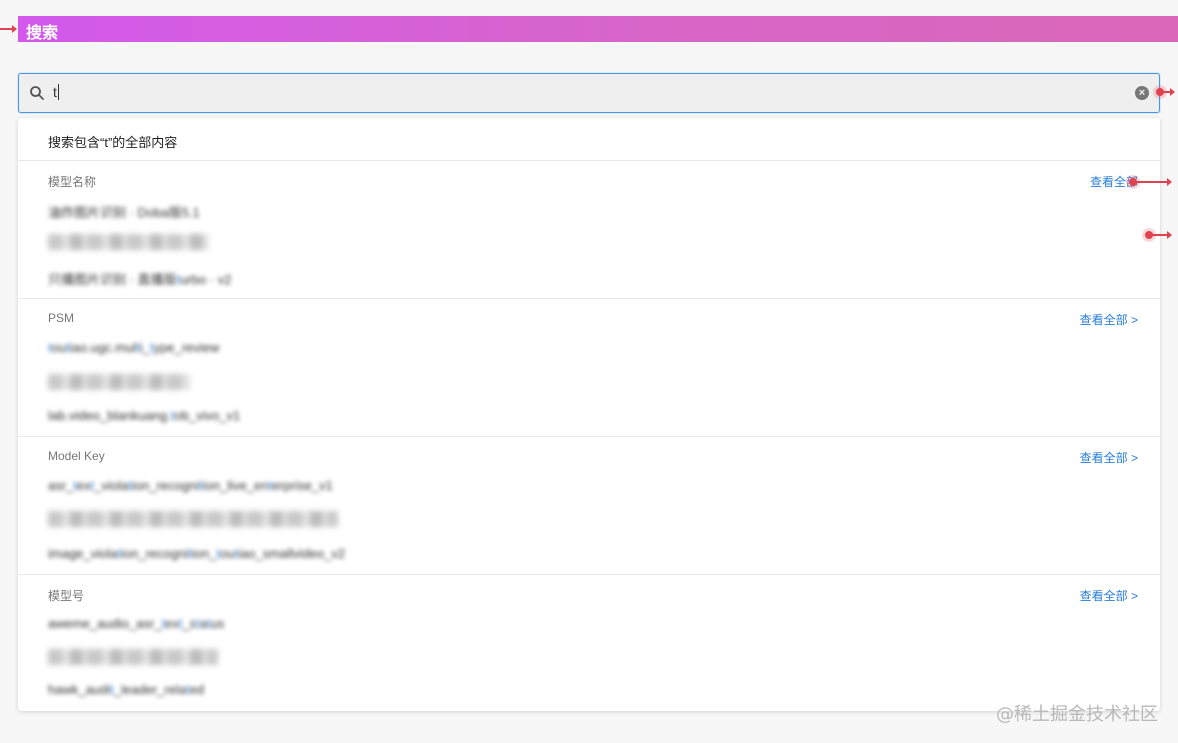  Describe the element at coordinates (1142, 93) in the screenshot. I see `clear-icon: ×` at that location.